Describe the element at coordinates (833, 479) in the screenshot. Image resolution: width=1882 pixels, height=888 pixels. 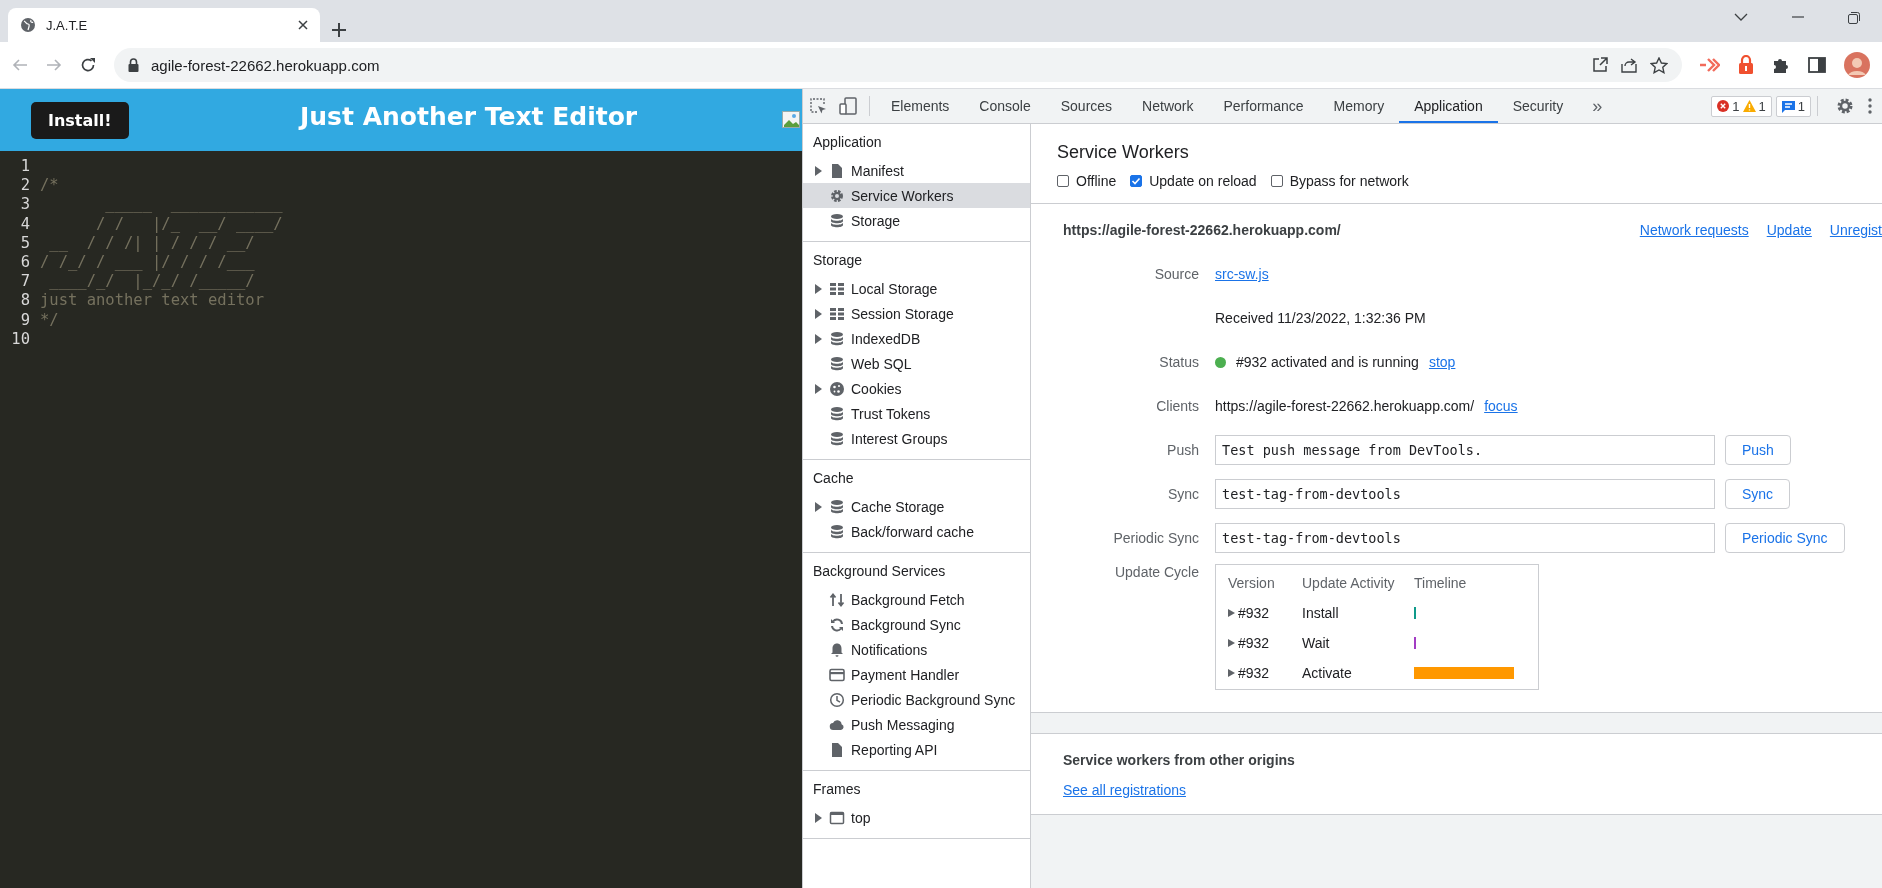
I see `sidebar-section-title: Cache` at that location.